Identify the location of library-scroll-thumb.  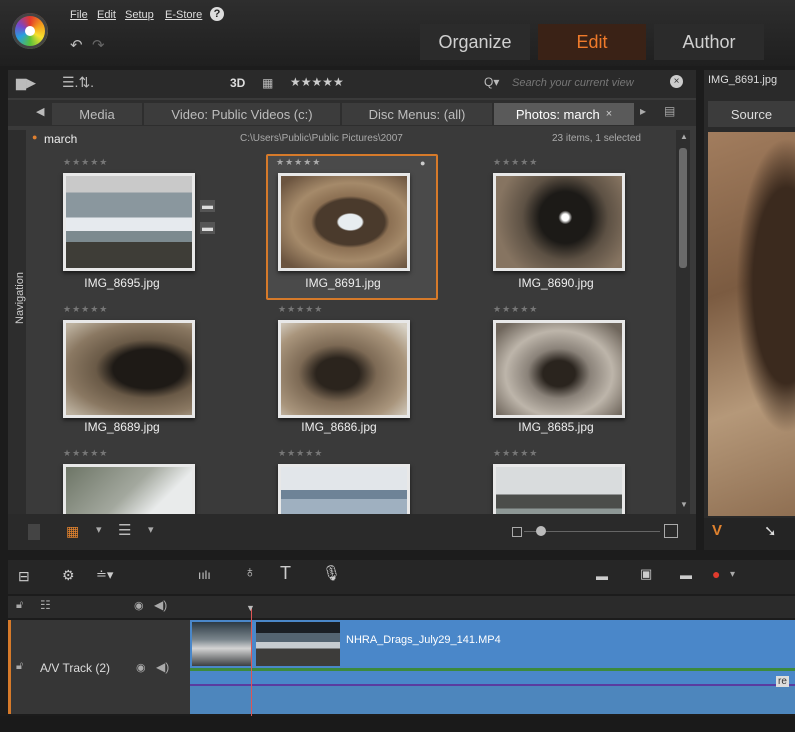
(683, 208).